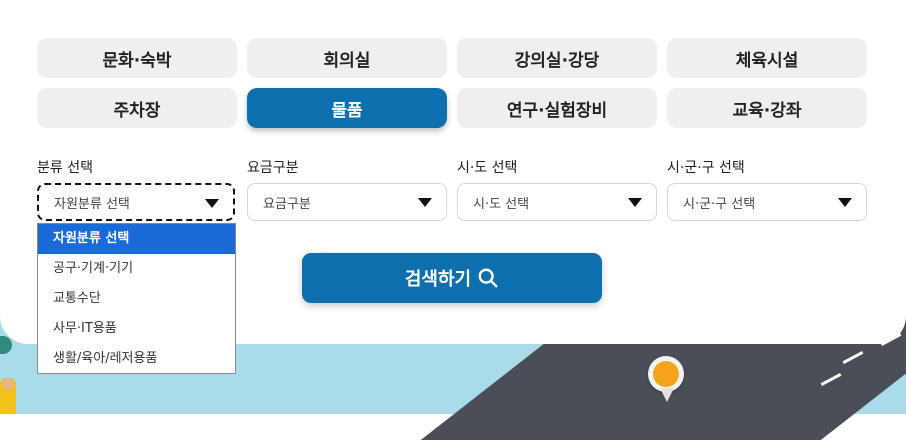 The image size is (906, 440). What do you see at coordinates (767, 58) in the screenshot?
I see `category-sports-facility-button: 체육시설` at bounding box center [767, 58].